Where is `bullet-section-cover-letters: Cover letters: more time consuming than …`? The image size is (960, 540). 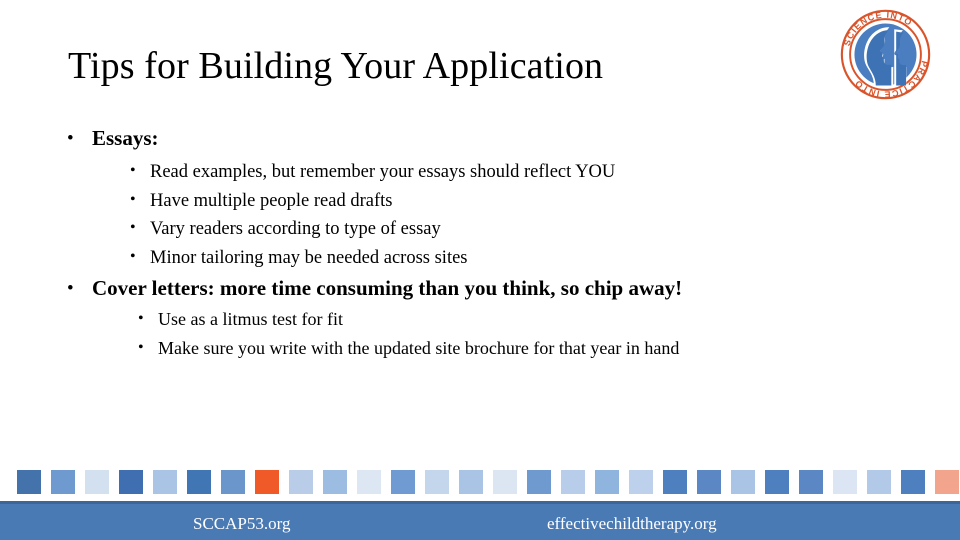 bullet-section-cover-letters: Cover letters: more time consuming than … is located at coordinates (453, 318).